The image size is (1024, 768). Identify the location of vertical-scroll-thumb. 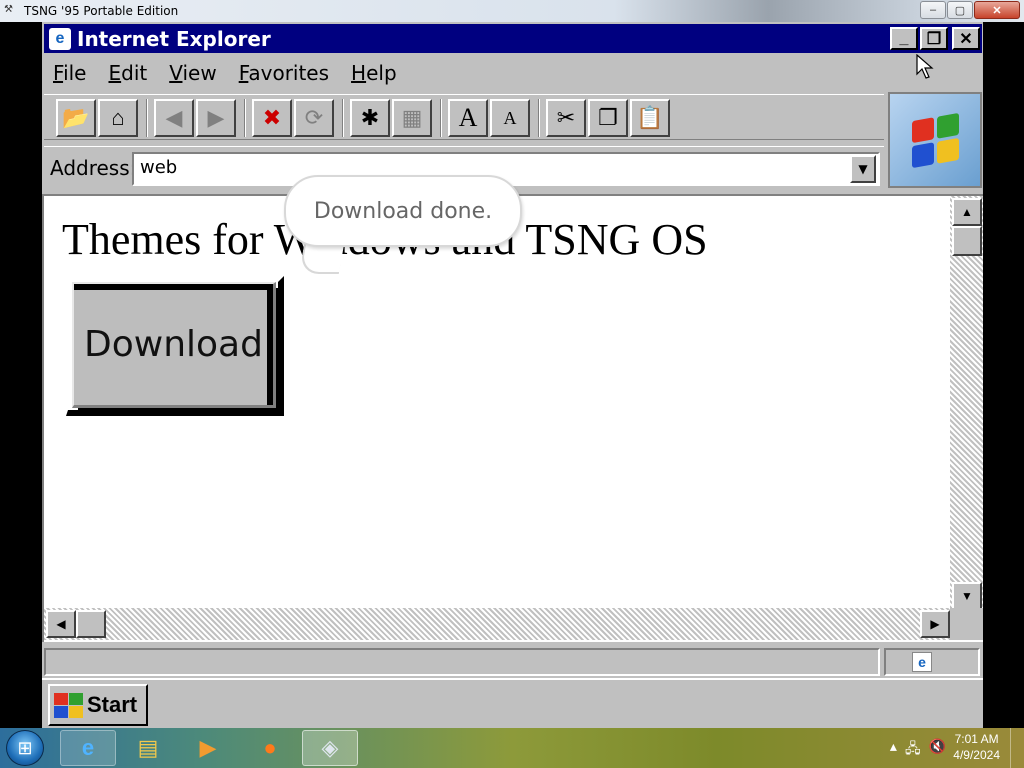
(967, 241).